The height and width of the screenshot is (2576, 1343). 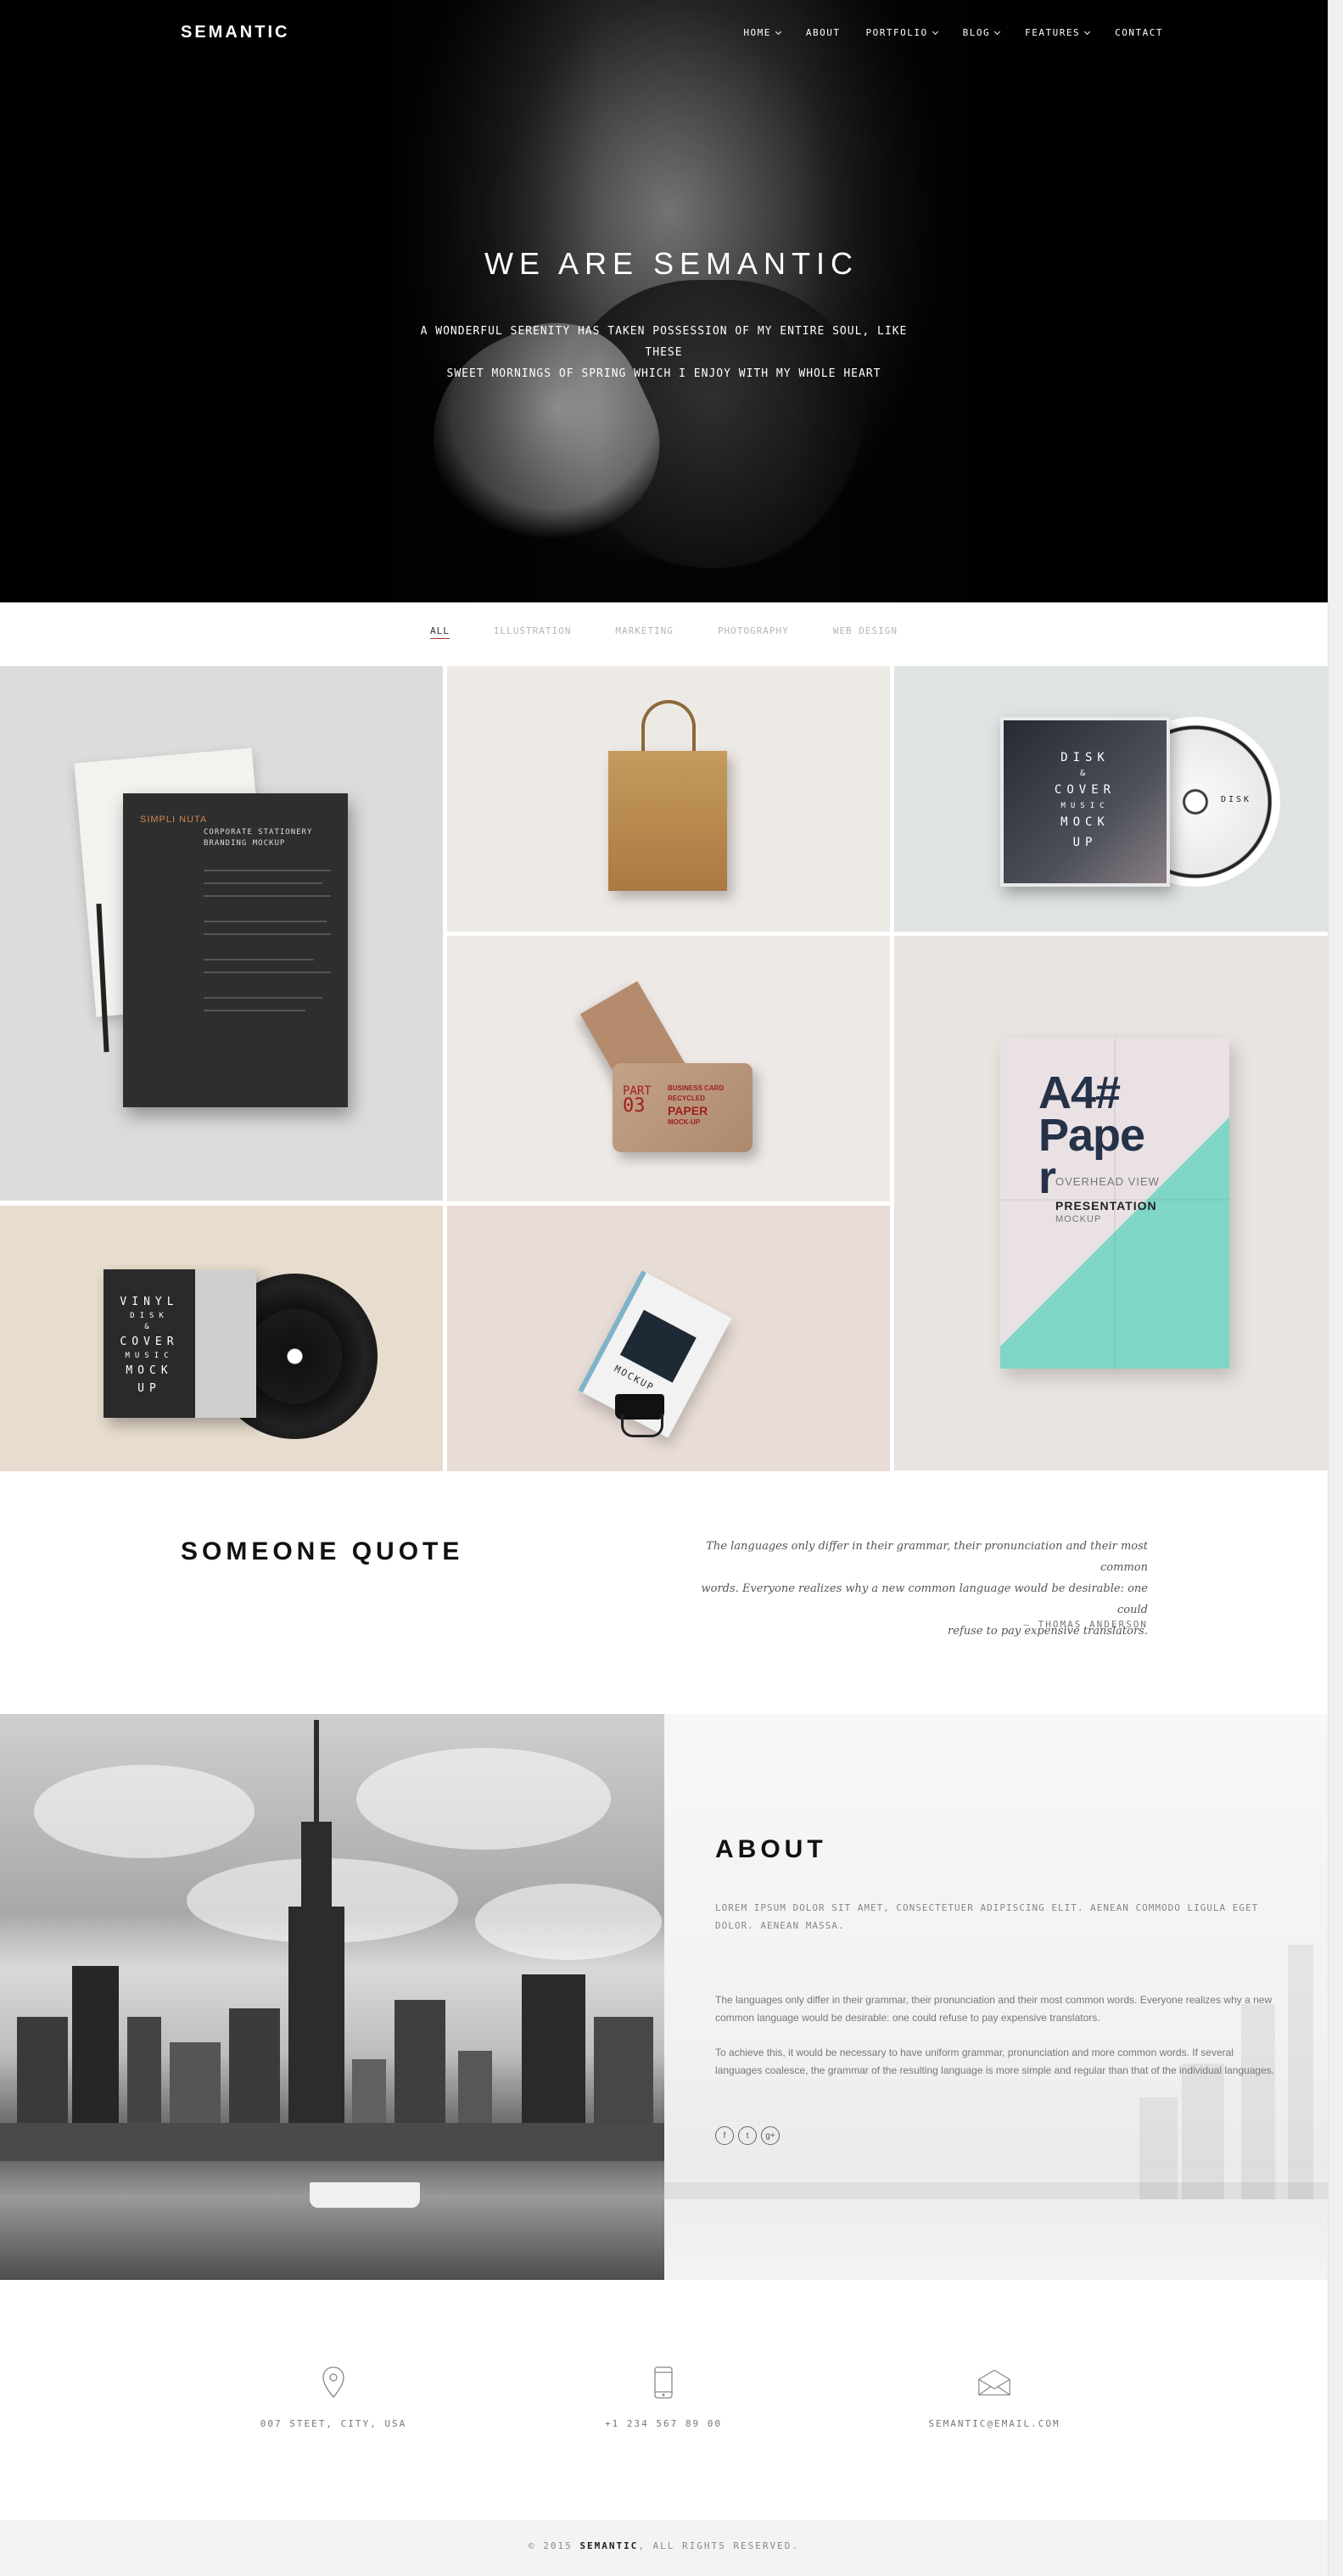 What do you see at coordinates (897, 32) in the screenshot?
I see `nav-portfolio-label: PORTFOLIO` at bounding box center [897, 32].